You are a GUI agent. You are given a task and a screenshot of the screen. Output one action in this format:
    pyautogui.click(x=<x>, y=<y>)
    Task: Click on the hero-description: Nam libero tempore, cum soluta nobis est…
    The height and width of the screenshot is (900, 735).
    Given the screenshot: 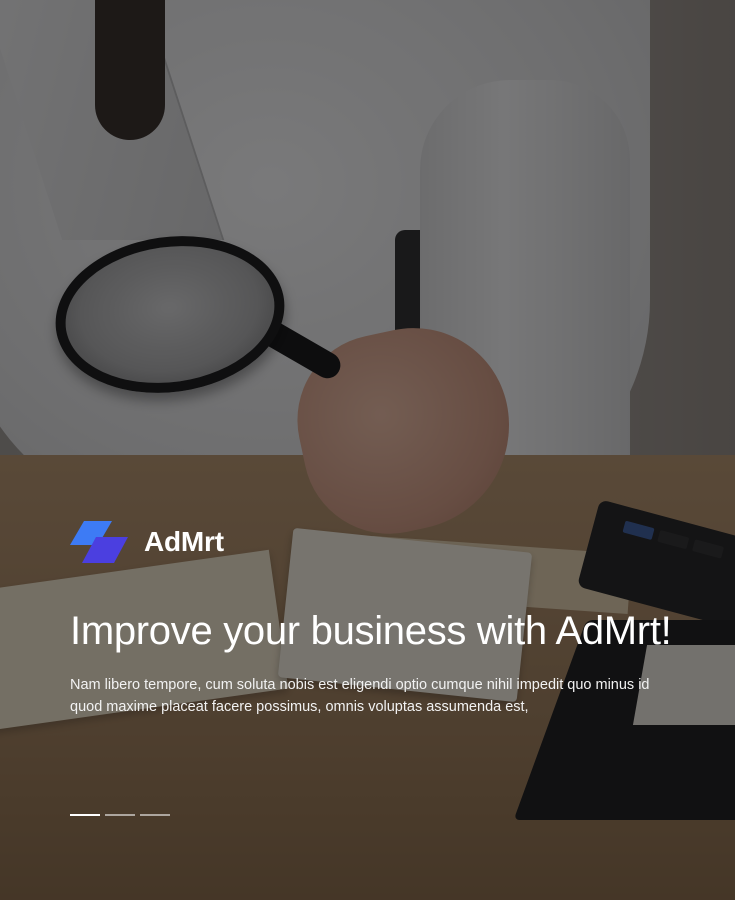 What is the action you would take?
    pyautogui.click(x=360, y=696)
    